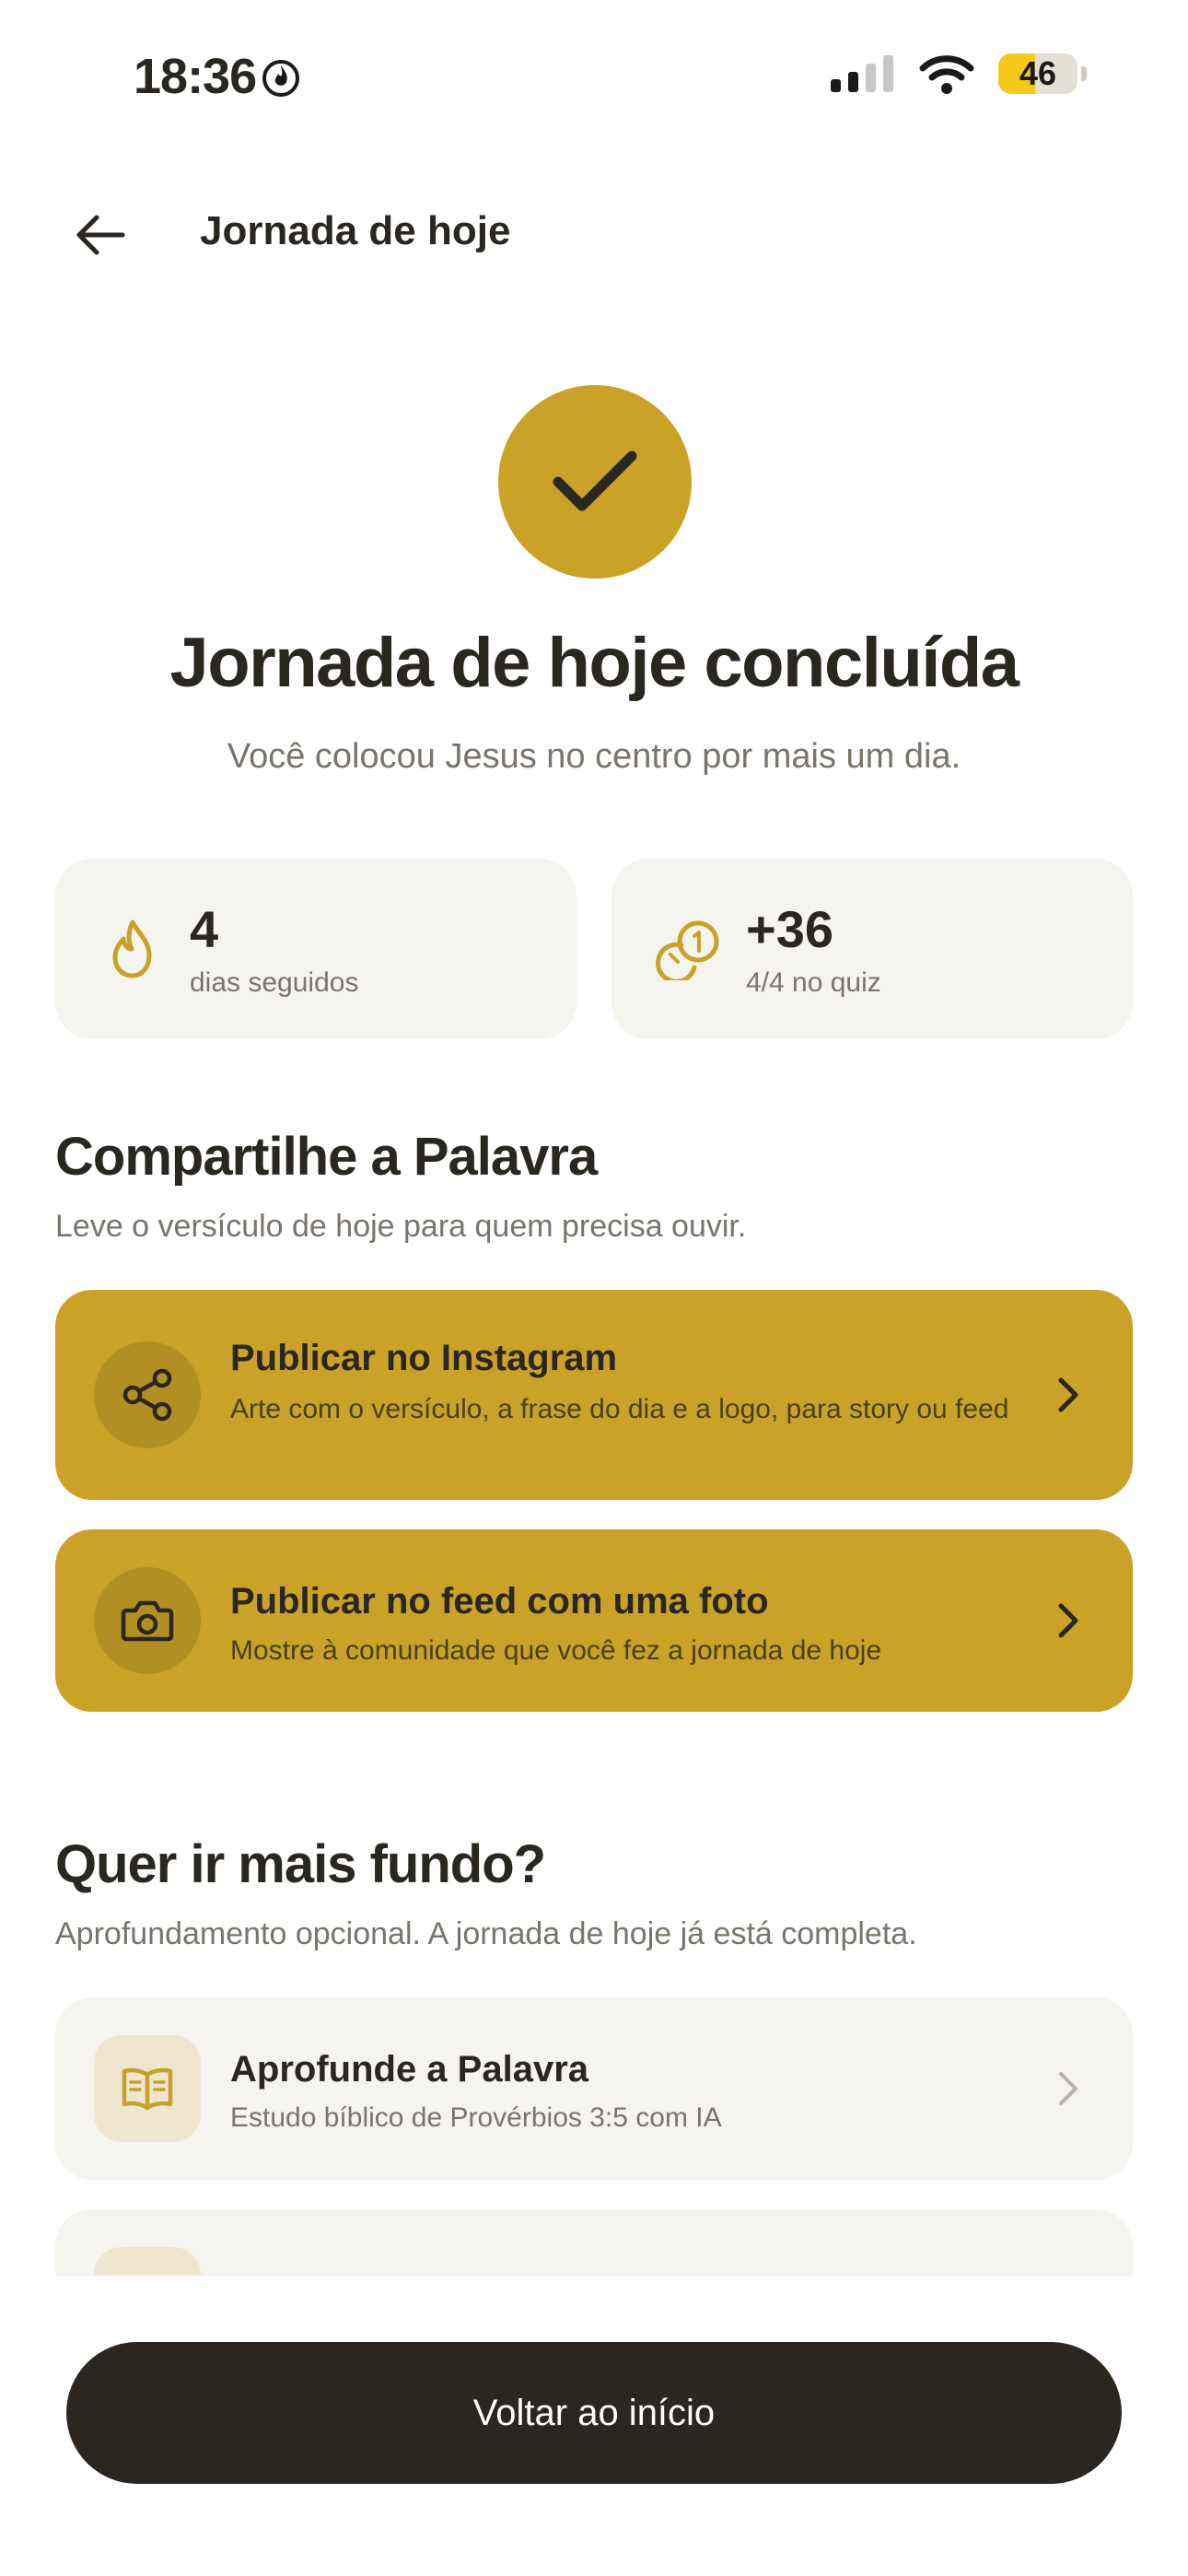 This screenshot has width=1188, height=2576. I want to click on status-time: 18:36, so click(217, 76).